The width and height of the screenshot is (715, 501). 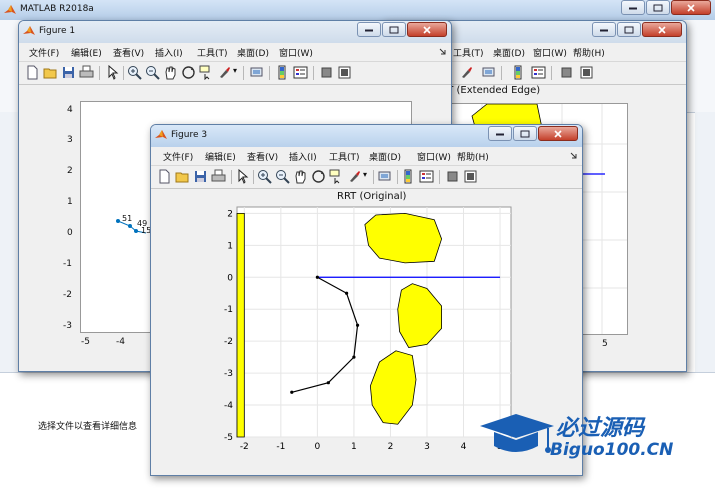 I want to click on figure2-minimize-button, so click(x=604, y=29).